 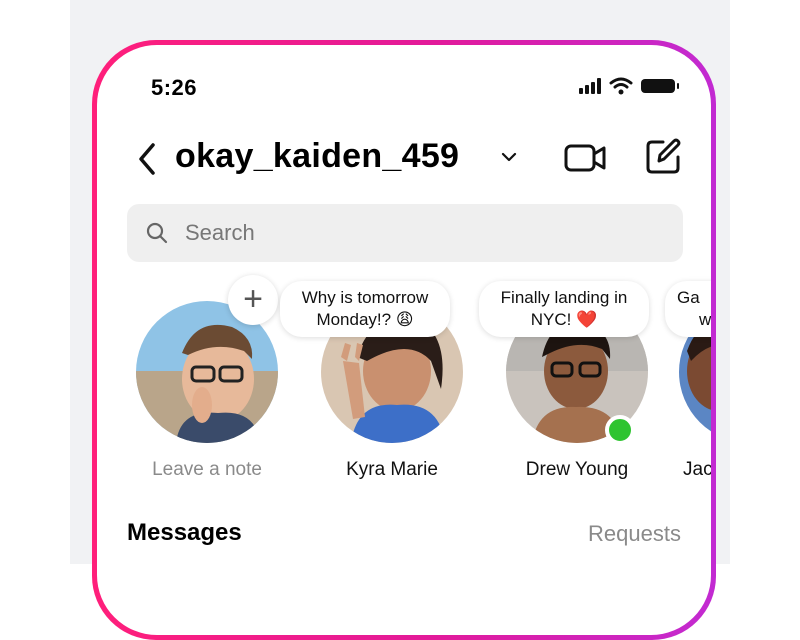 I want to click on status-icons, so click(x=629, y=86).